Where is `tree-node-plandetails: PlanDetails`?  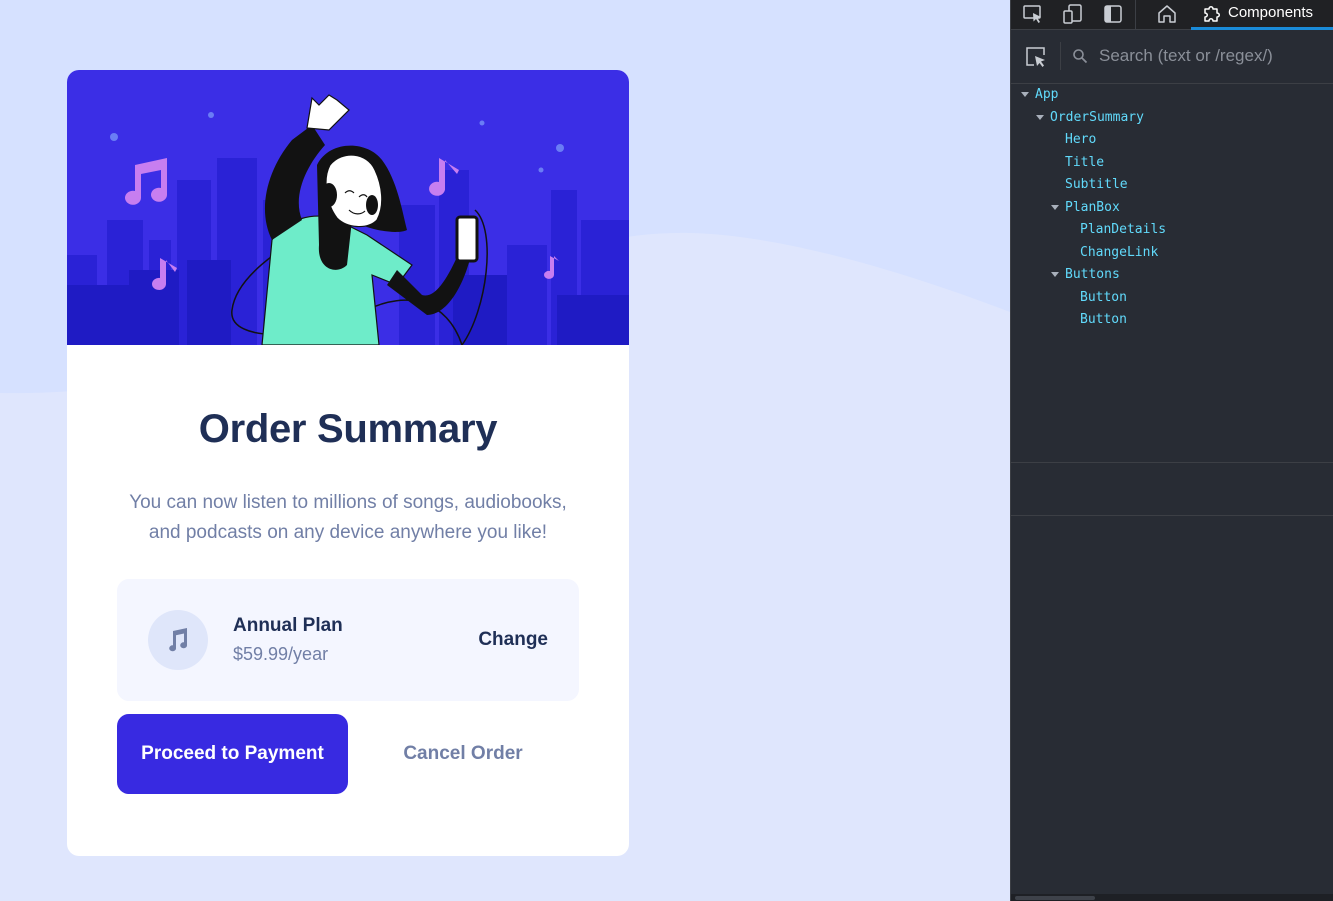
tree-node-plandetails: PlanDetails is located at coordinates (1123, 230).